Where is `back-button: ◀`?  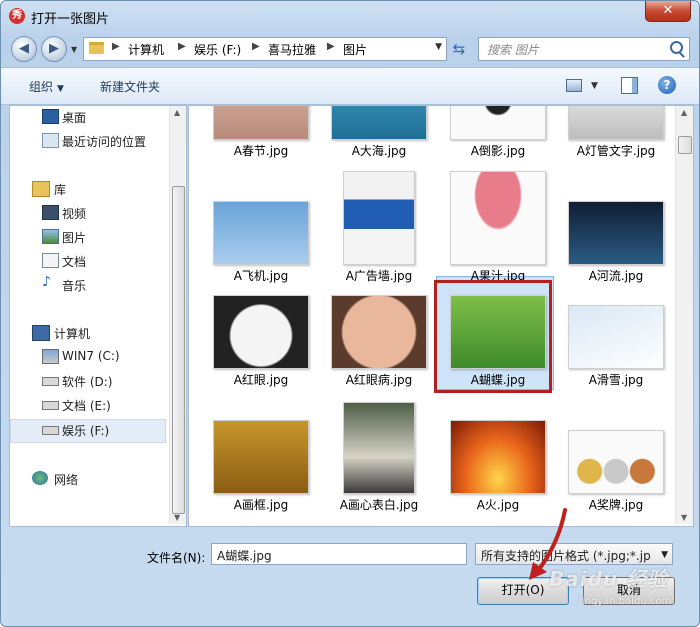
back-button: ◀ is located at coordinates (24, 49).